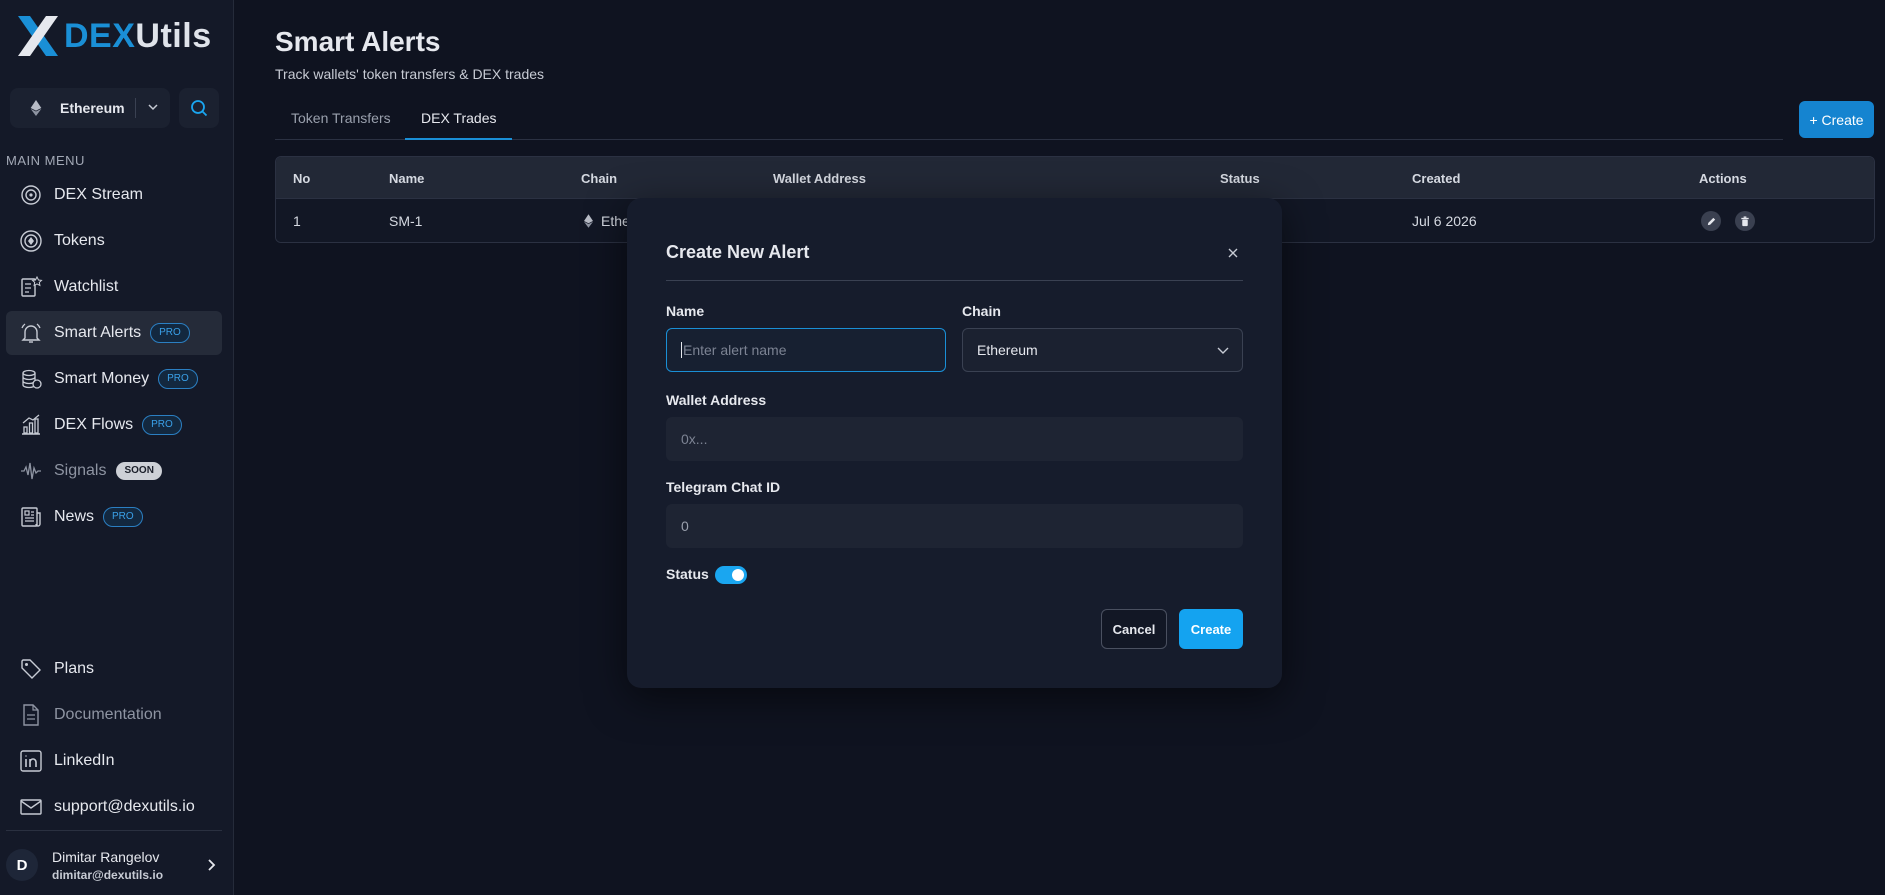  Describe the element at coordinates (685, 311) in the screenshot. I see `name-label: Name` at that location.